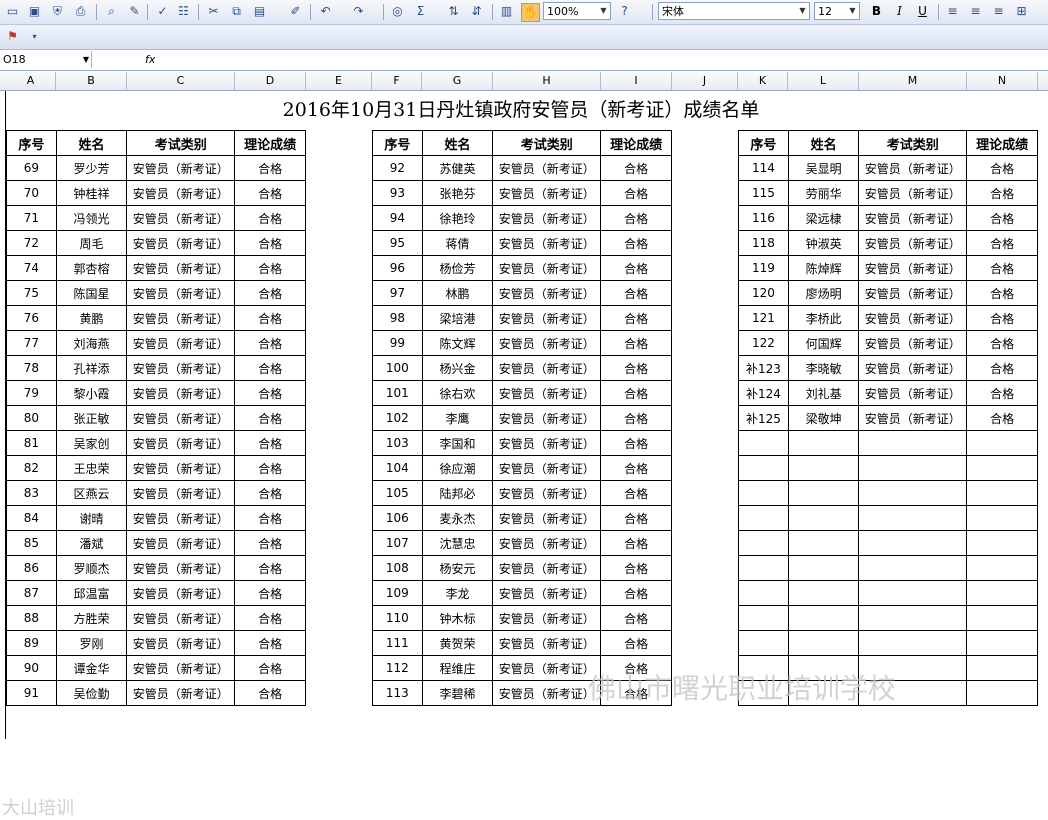 This screenshot has width=1048, height=820. What do you see at coordinates (91, 268) in the screenshot?
I see `cell-name: 郭杏榕` at bounding box center [91, 268].